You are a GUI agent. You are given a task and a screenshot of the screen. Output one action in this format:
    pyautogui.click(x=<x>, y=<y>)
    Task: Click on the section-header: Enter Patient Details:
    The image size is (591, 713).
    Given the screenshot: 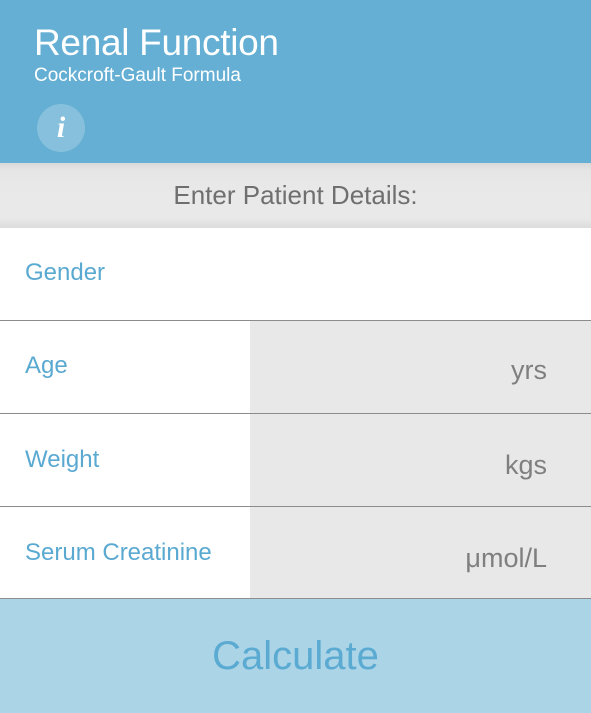 What is the action you would take?
    pyautogui.click(x=295, y=195)
    